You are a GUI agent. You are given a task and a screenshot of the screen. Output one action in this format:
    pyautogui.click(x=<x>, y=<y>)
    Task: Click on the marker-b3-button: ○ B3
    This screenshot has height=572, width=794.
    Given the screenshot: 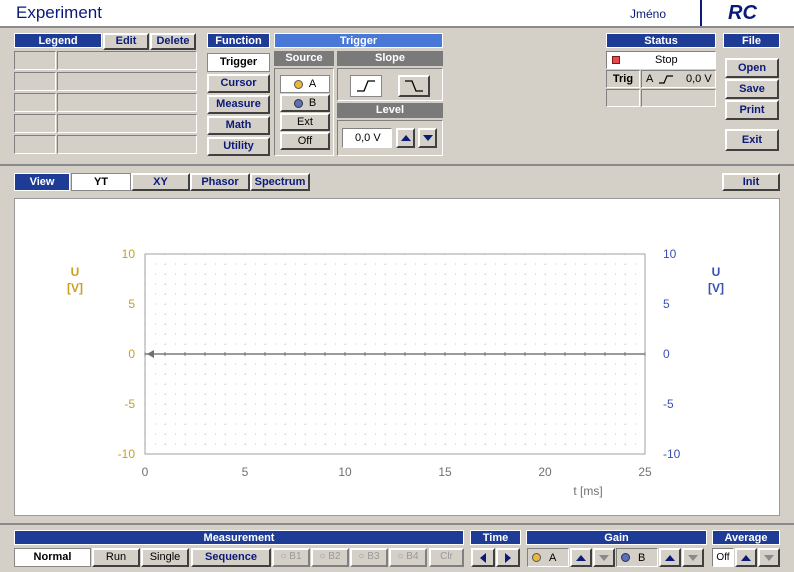 What is the action you would take?
    pyautogui.click(x=369, y=557)
    